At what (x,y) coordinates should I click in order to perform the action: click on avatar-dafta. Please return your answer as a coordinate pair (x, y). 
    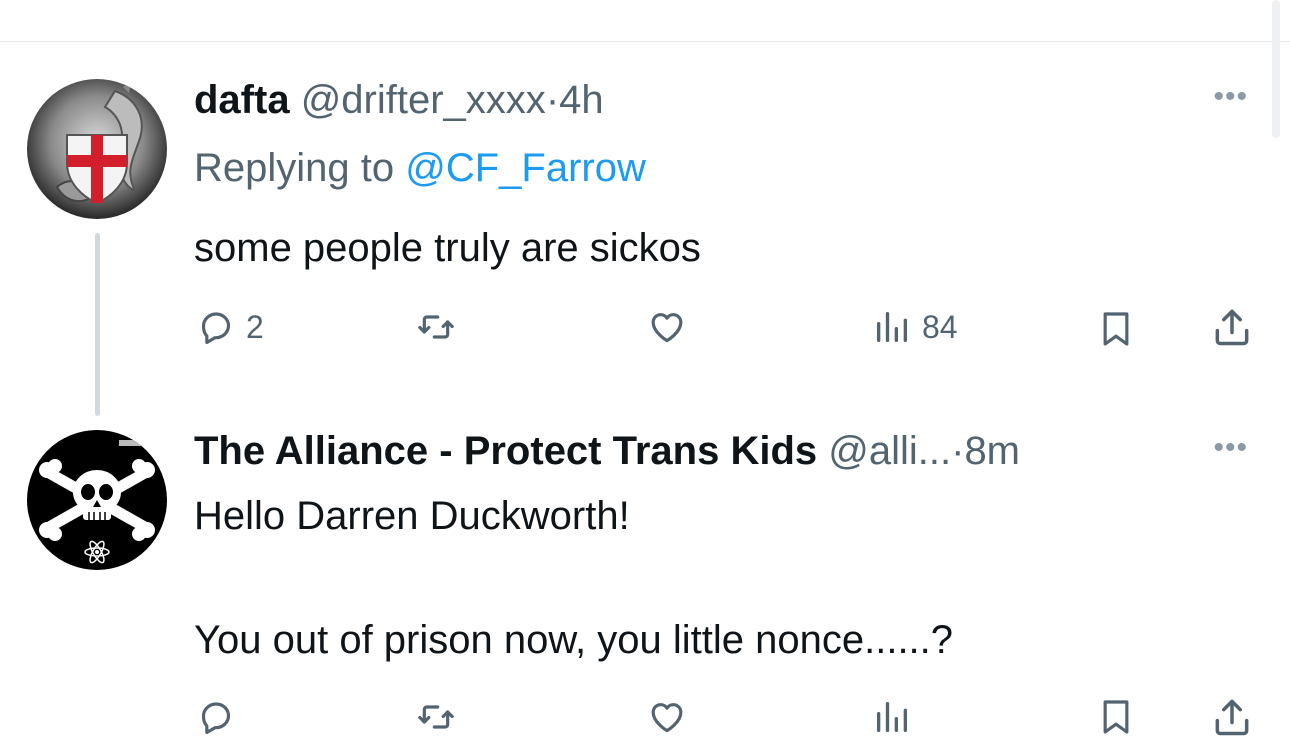
    Looking at the image, I should click on (97, 149).